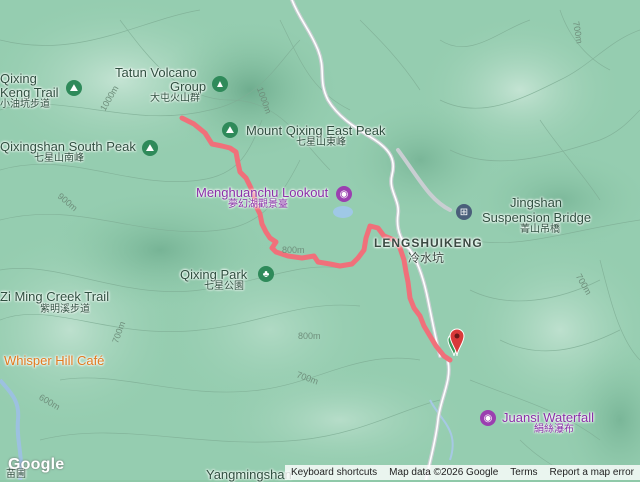  What do you see at coordinates (36, 464) in the screenshot?
I see `google-logo: Google` at bounding box center [36, 464].